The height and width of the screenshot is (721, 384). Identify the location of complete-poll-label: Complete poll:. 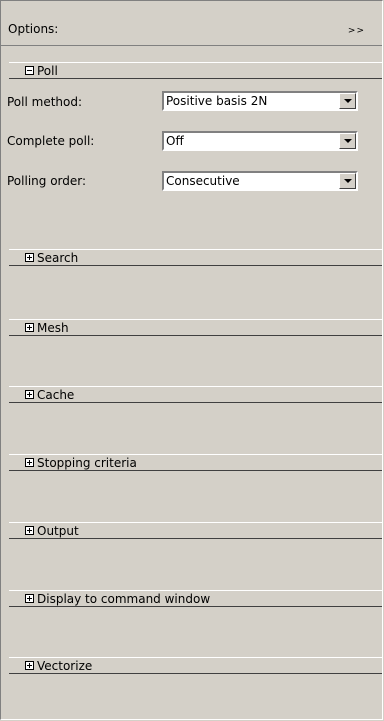
(51, 141).